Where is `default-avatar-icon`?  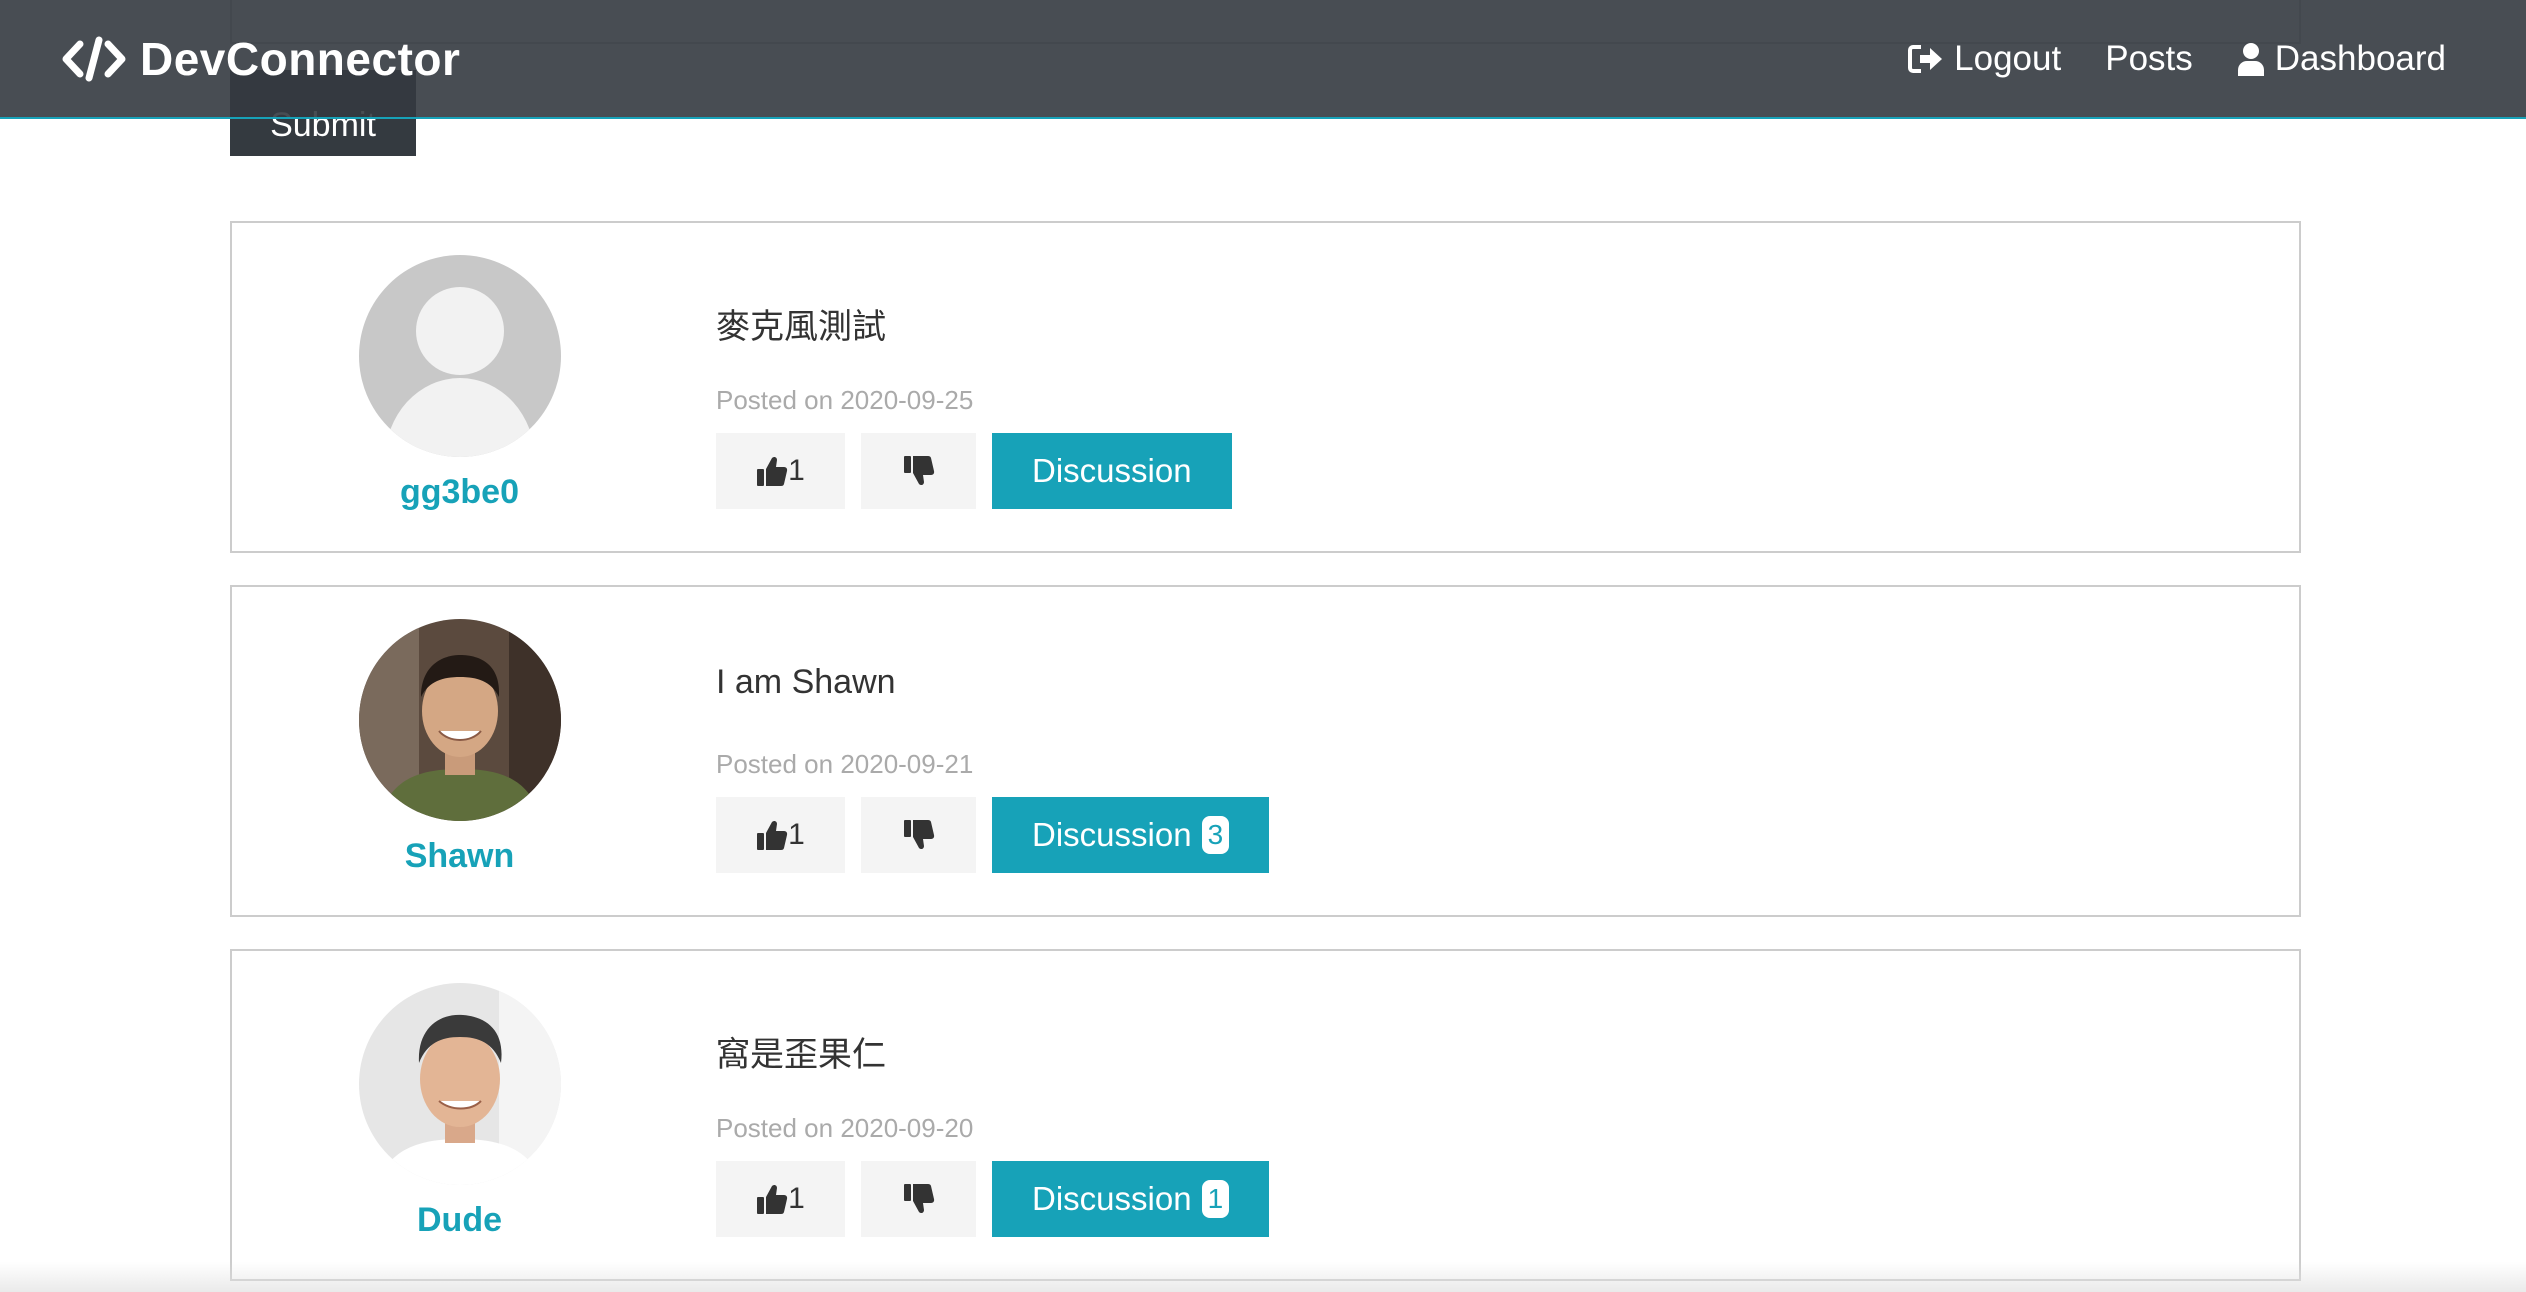 default-avatar-icon is located at coordinates (459, 356).